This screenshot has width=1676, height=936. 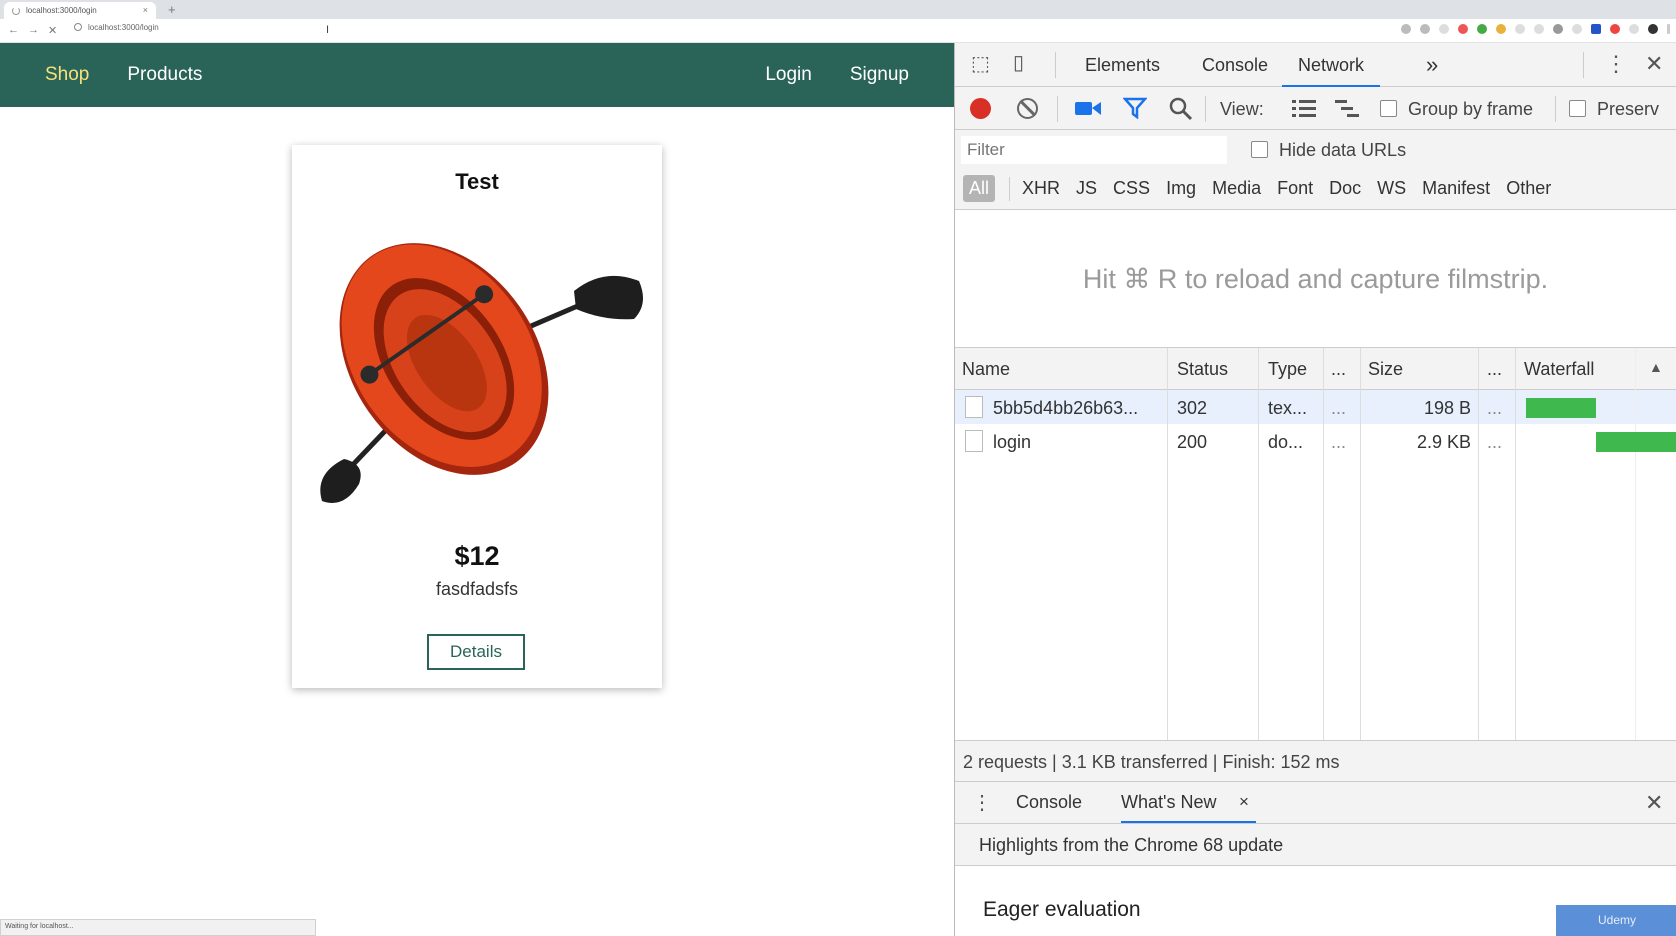 What do you see at coordinates (1628, 109) in the screenshot?
I see `preserve-log-label: Preserv` at bounding box center [1628, 109].